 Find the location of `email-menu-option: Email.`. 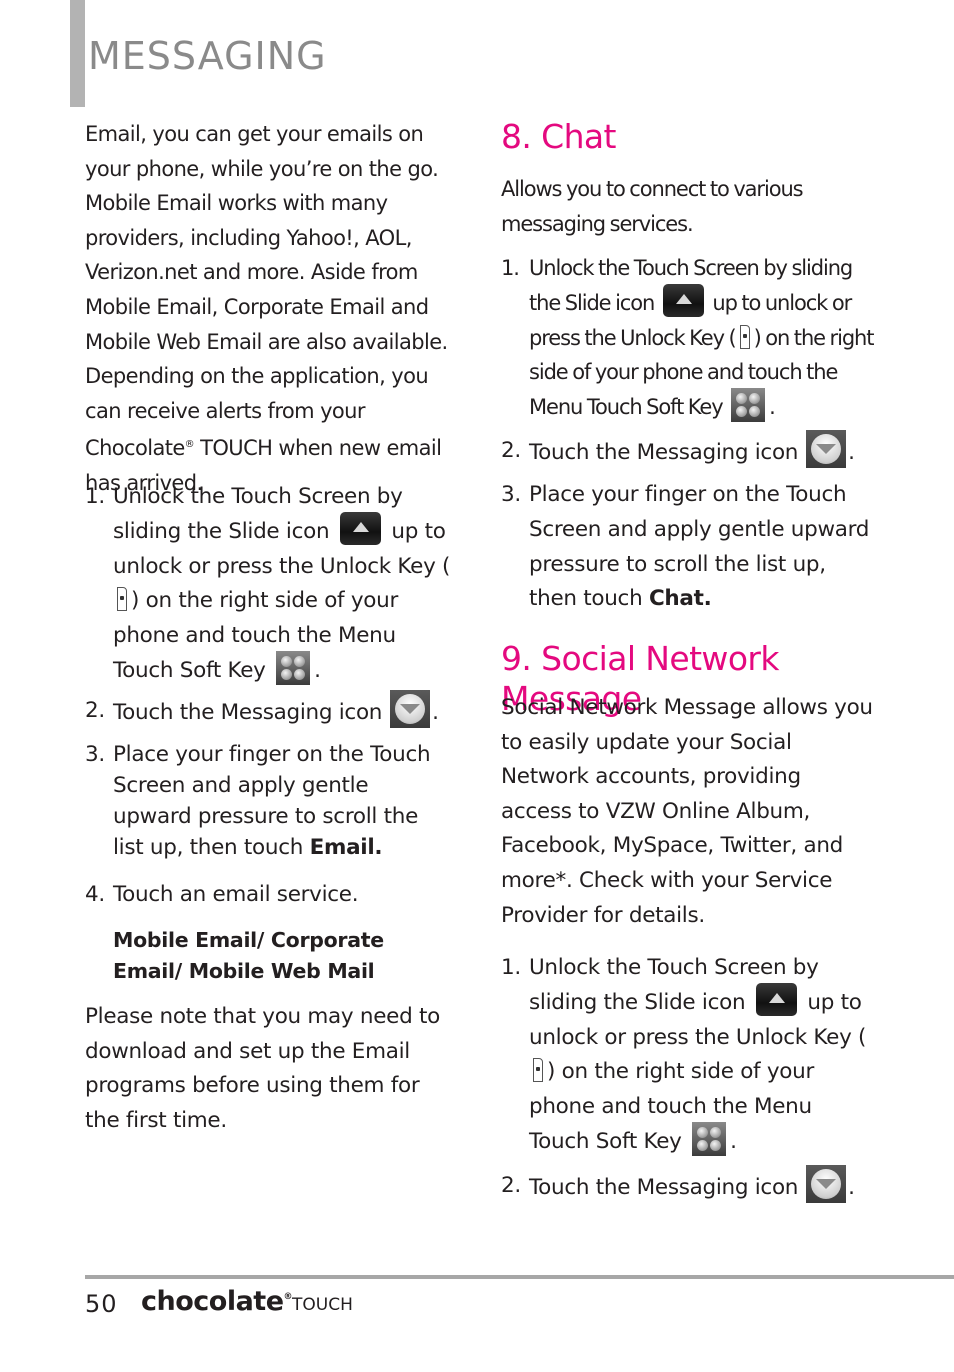

email-menu-option: Email. is located at coordinates (346, 847).